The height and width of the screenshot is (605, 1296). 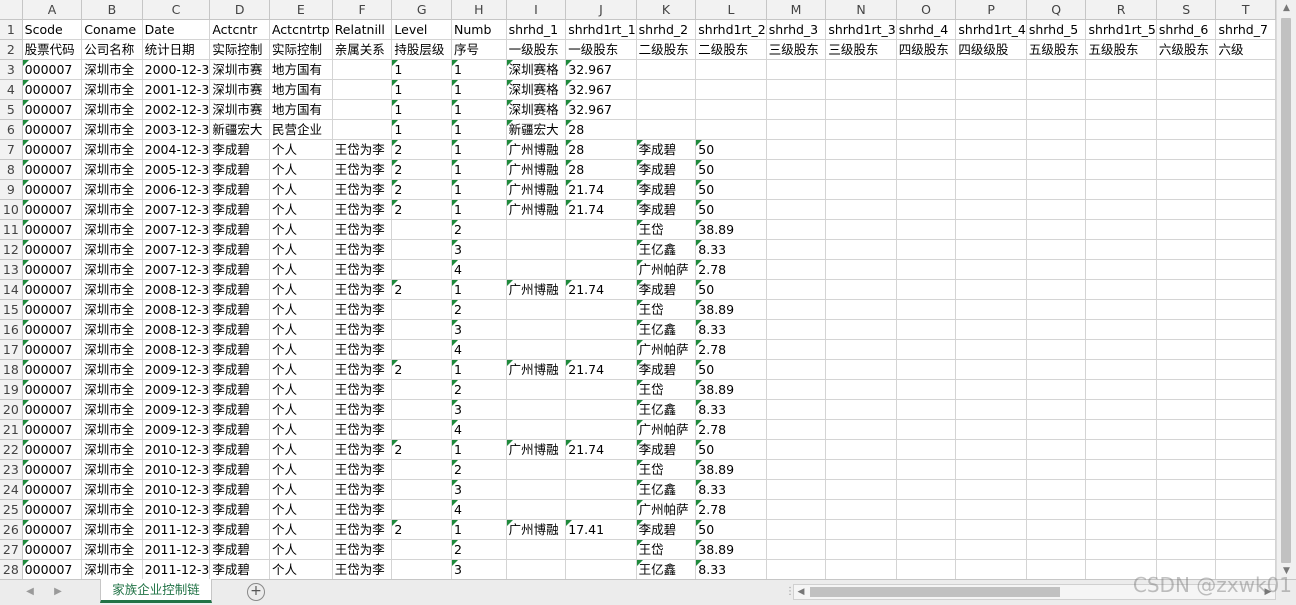 What do you see at coordinates (52, 49) in the screenshot?
I see `cell: 股票代码` at bounding box center [52, 49].